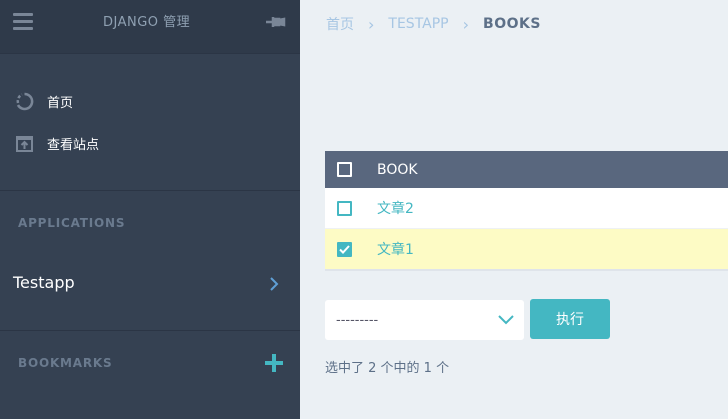 Image resolution: width=728 pixels, height=419 pixels. I want to click on pin-icon, so click(275, 22).